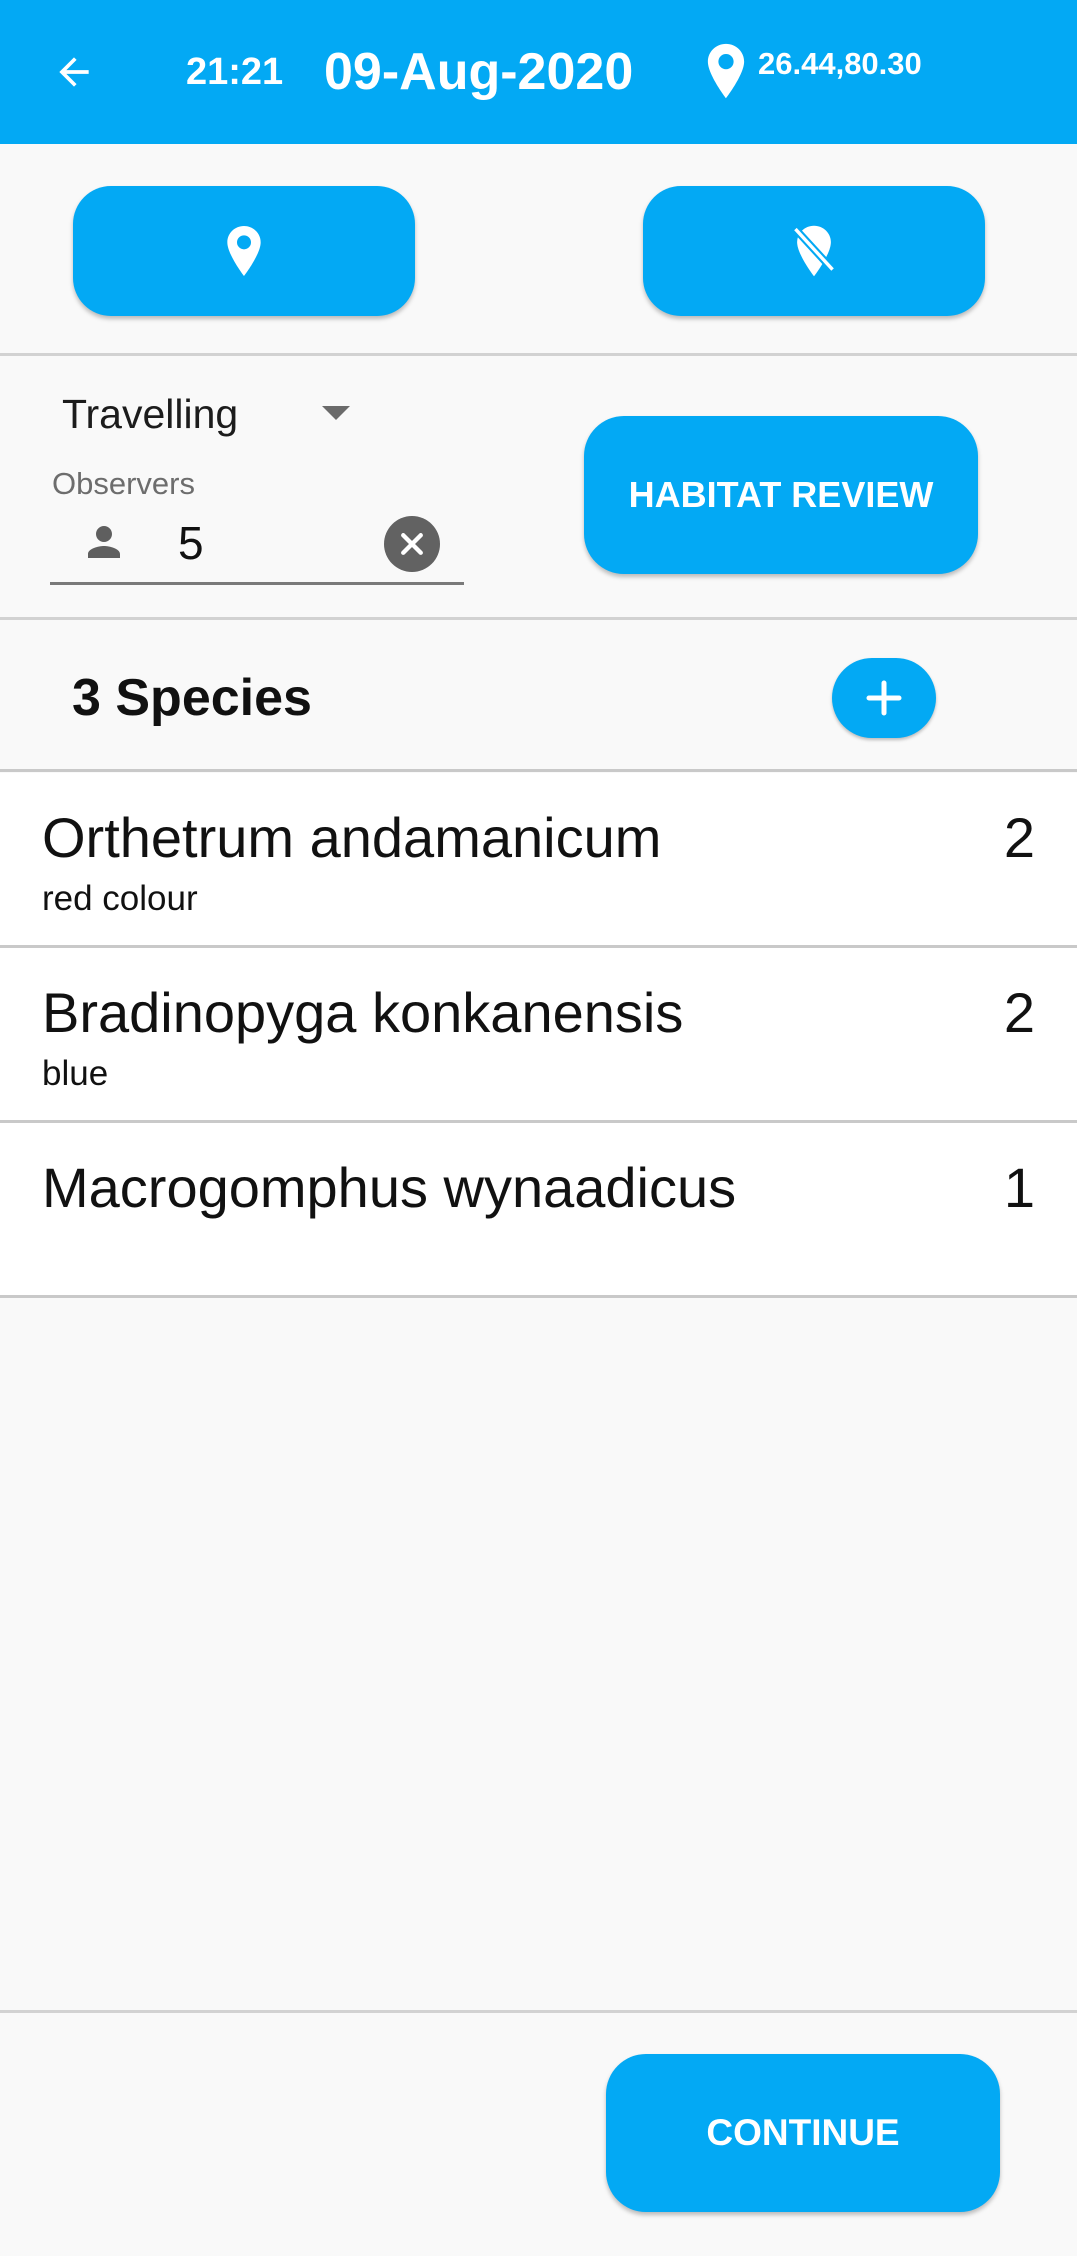 The width and height of the screenshot is (1077, 2256). Describe the element at coordinates (123, 483) in the screenshot. I see `observers-label: Observers` at that location.